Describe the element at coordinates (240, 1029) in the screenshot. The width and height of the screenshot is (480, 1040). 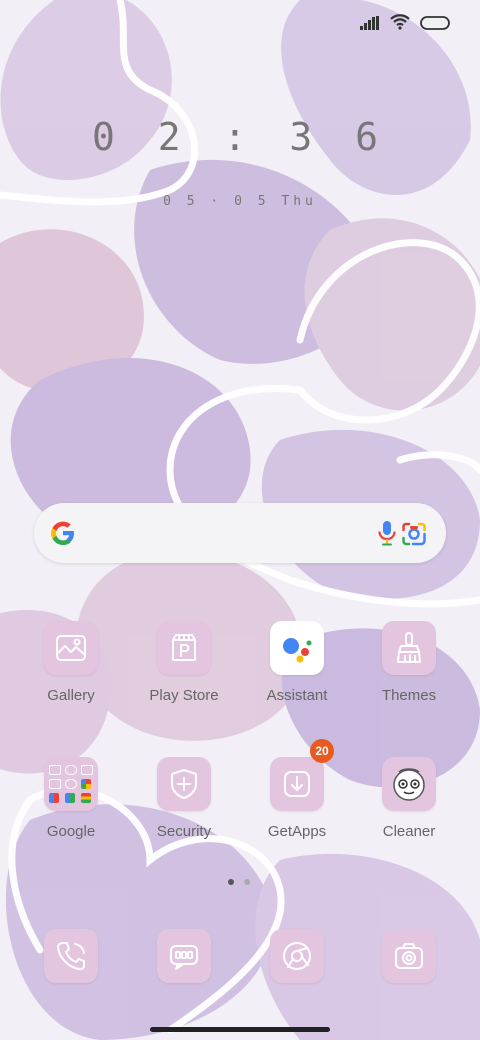
I see `home-indicator` at that location.